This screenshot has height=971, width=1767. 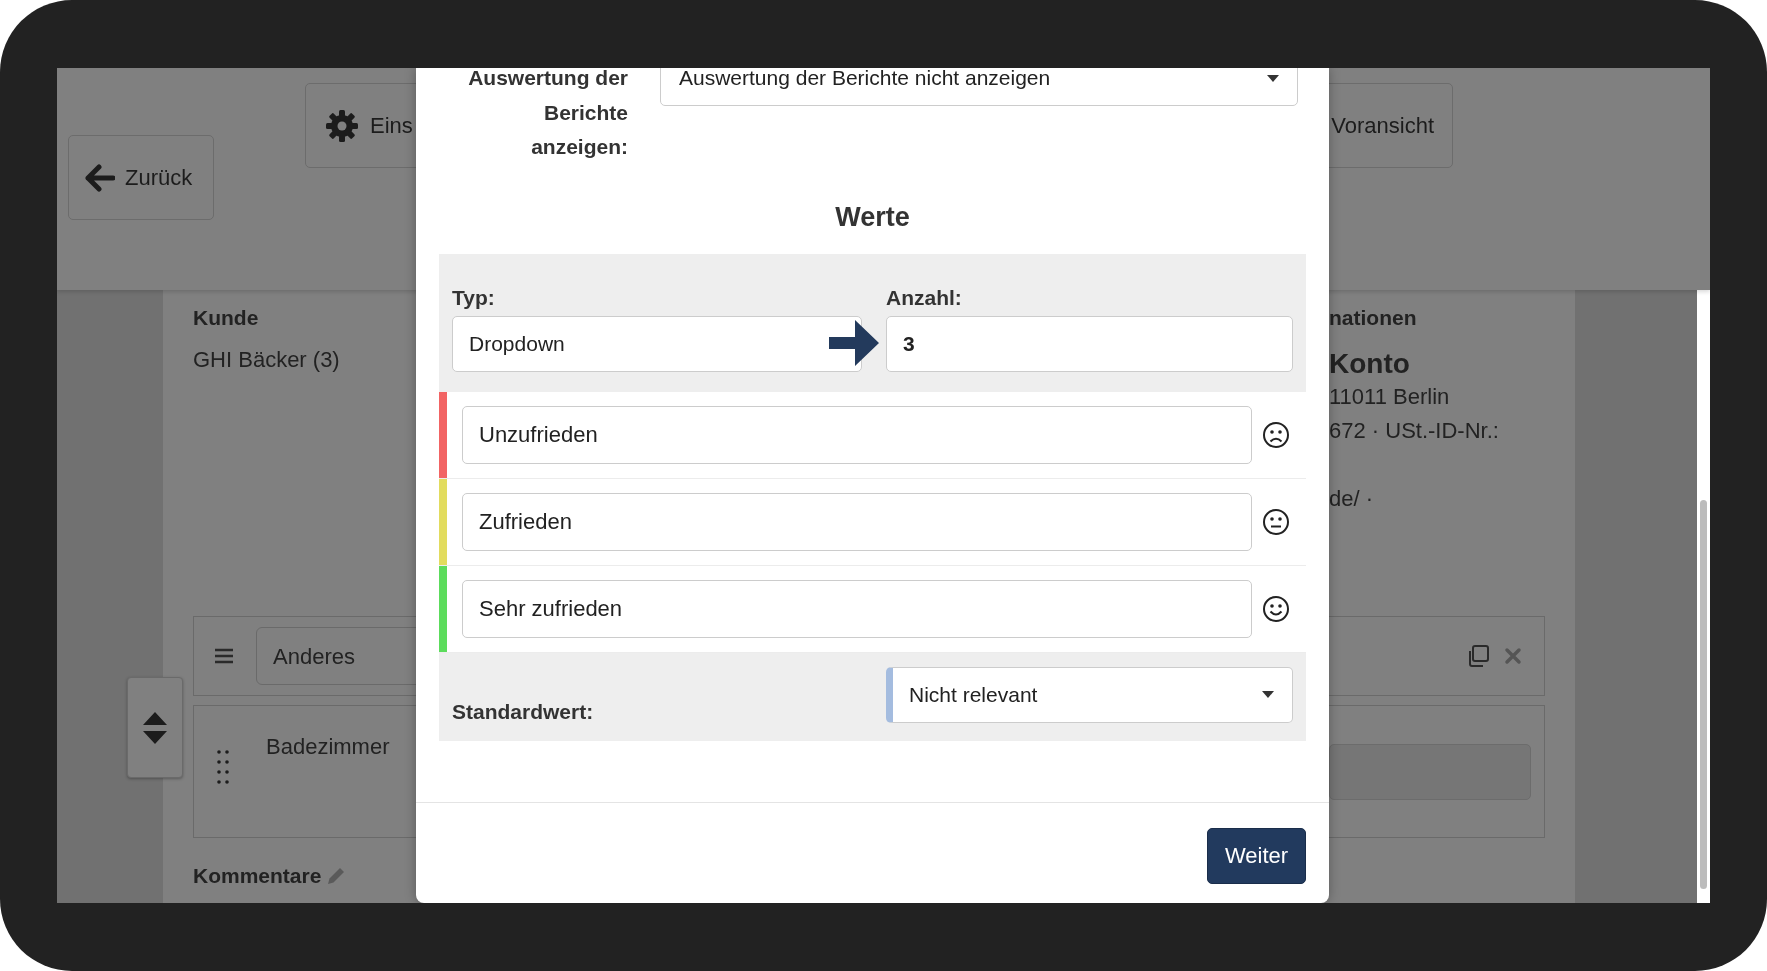 What do you see at coordinates (1389, 396) in the screenshot?
I see `address-line: 11011 Berlin` at bounding box center [1389, 396].